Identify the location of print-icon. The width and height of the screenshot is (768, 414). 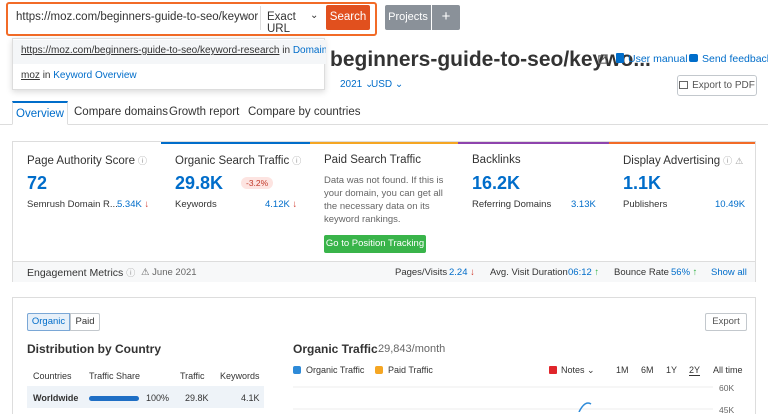
(684, 85).